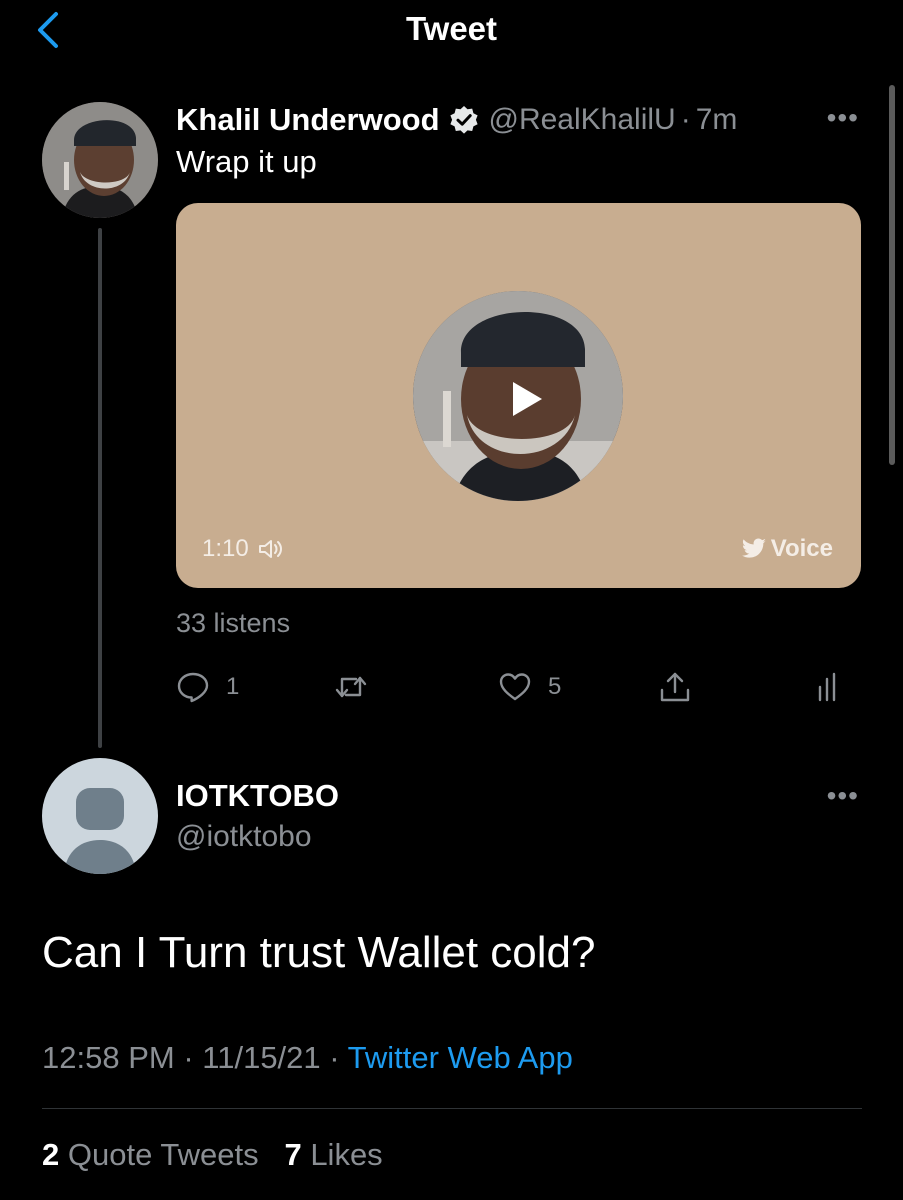 The image size is (903, 1200). What do you see at coordinates (717, 120) in the screenshot?
I see `tweet-time: 7m` at bounding box center [717, 120].